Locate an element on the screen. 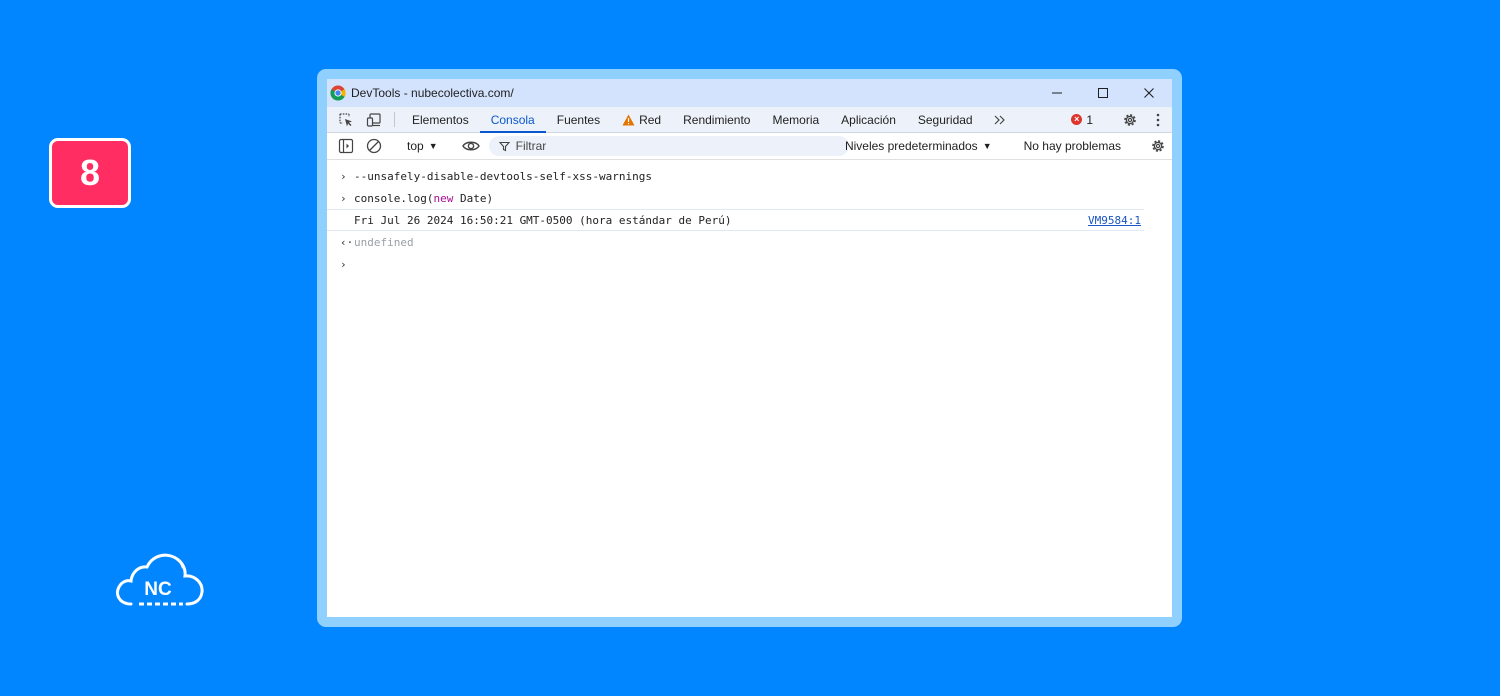 Image resolution: width=1500 pixels, height=696 pixels. settings-button is located at coordinates (1130, 119).